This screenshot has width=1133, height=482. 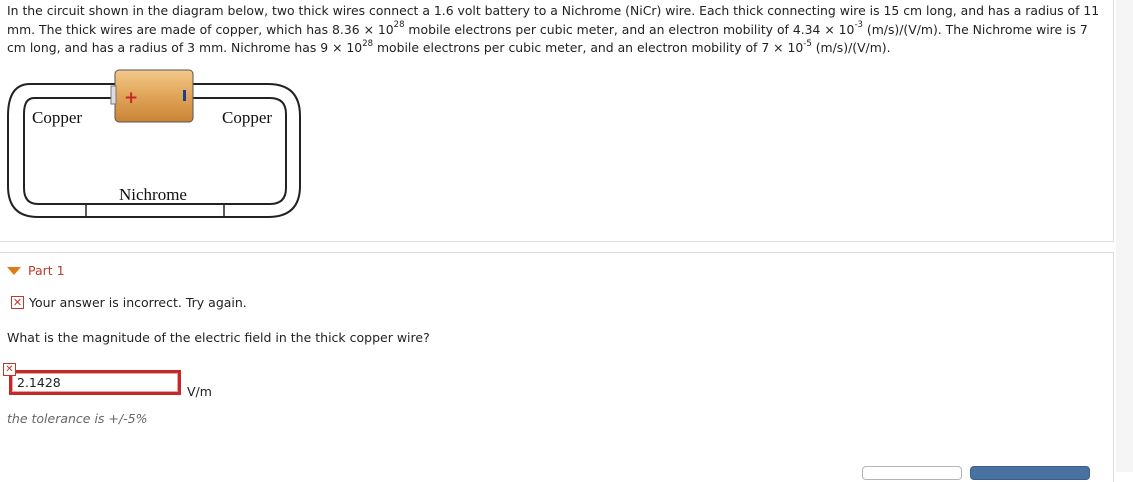 What do you see at coordinates (14, 270) in the screenshot?
I see `caret-down-icon` at bounding box center [14, 270].